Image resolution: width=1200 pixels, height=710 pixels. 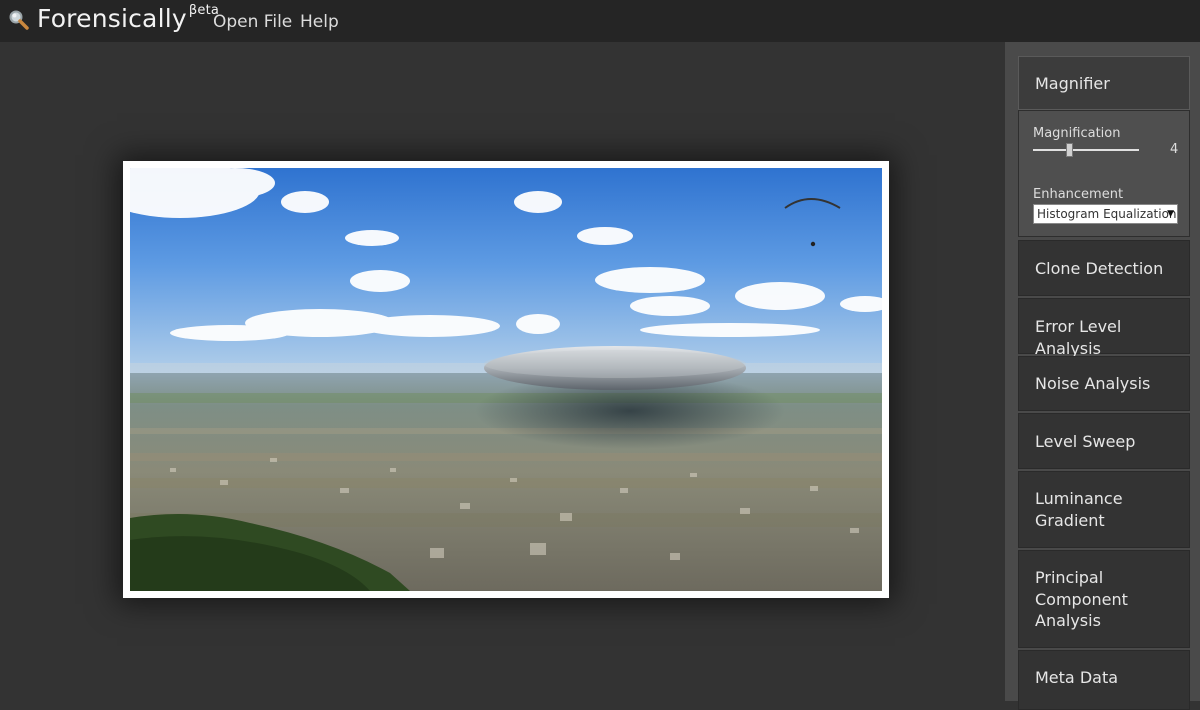 What do you see at coordinates (1079, 509) in the screenshot?
I see `tool-label: Luminance Gradient` at bounding box center [1079, 509].